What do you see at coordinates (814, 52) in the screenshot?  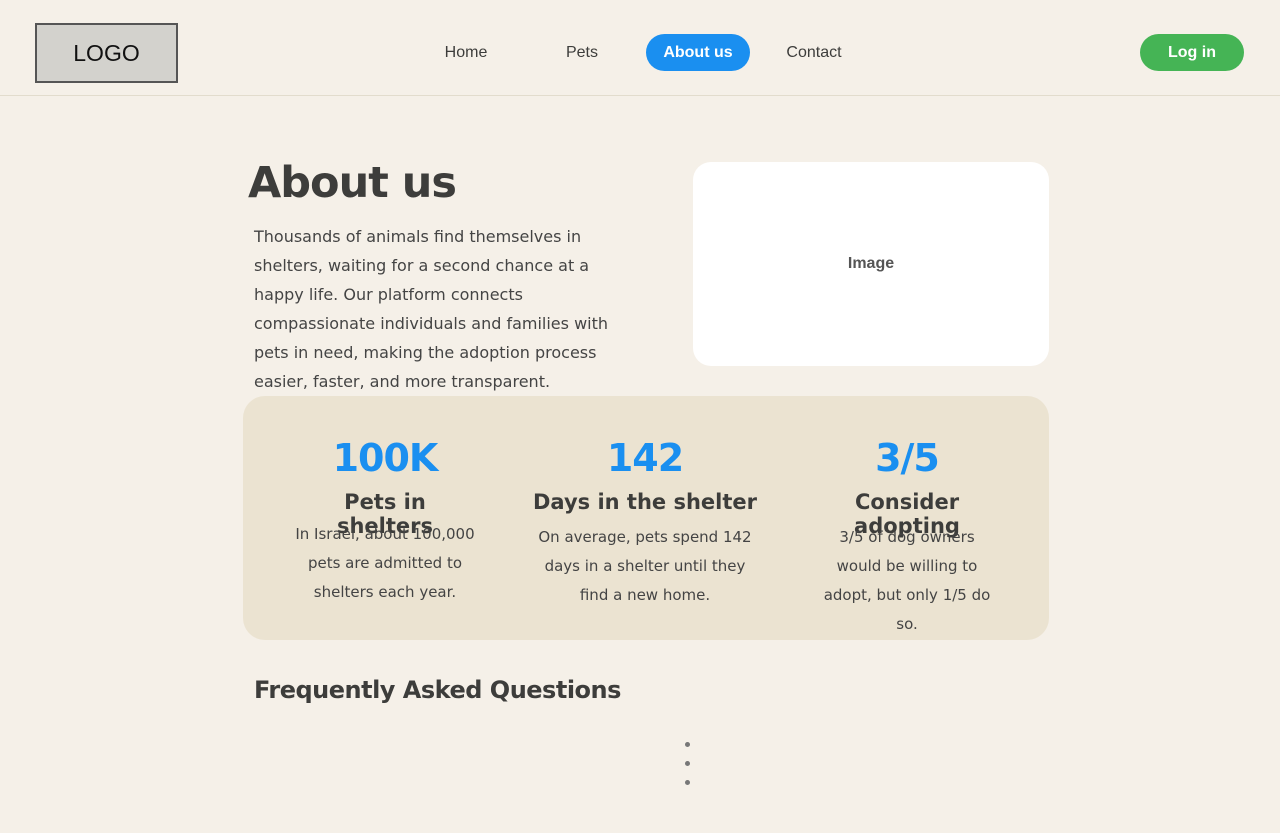 I see `nav-contact: Contact` at bounding box center [814, 52].